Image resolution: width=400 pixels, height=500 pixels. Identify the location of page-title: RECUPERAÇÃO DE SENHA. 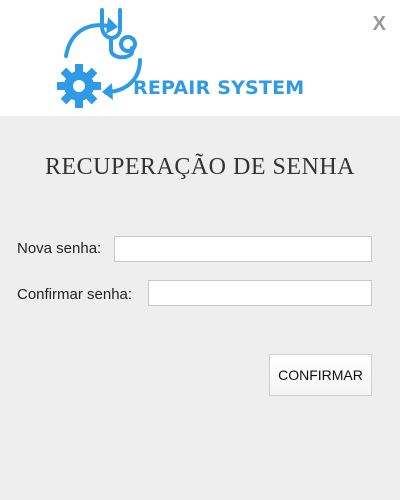
(200, 167).